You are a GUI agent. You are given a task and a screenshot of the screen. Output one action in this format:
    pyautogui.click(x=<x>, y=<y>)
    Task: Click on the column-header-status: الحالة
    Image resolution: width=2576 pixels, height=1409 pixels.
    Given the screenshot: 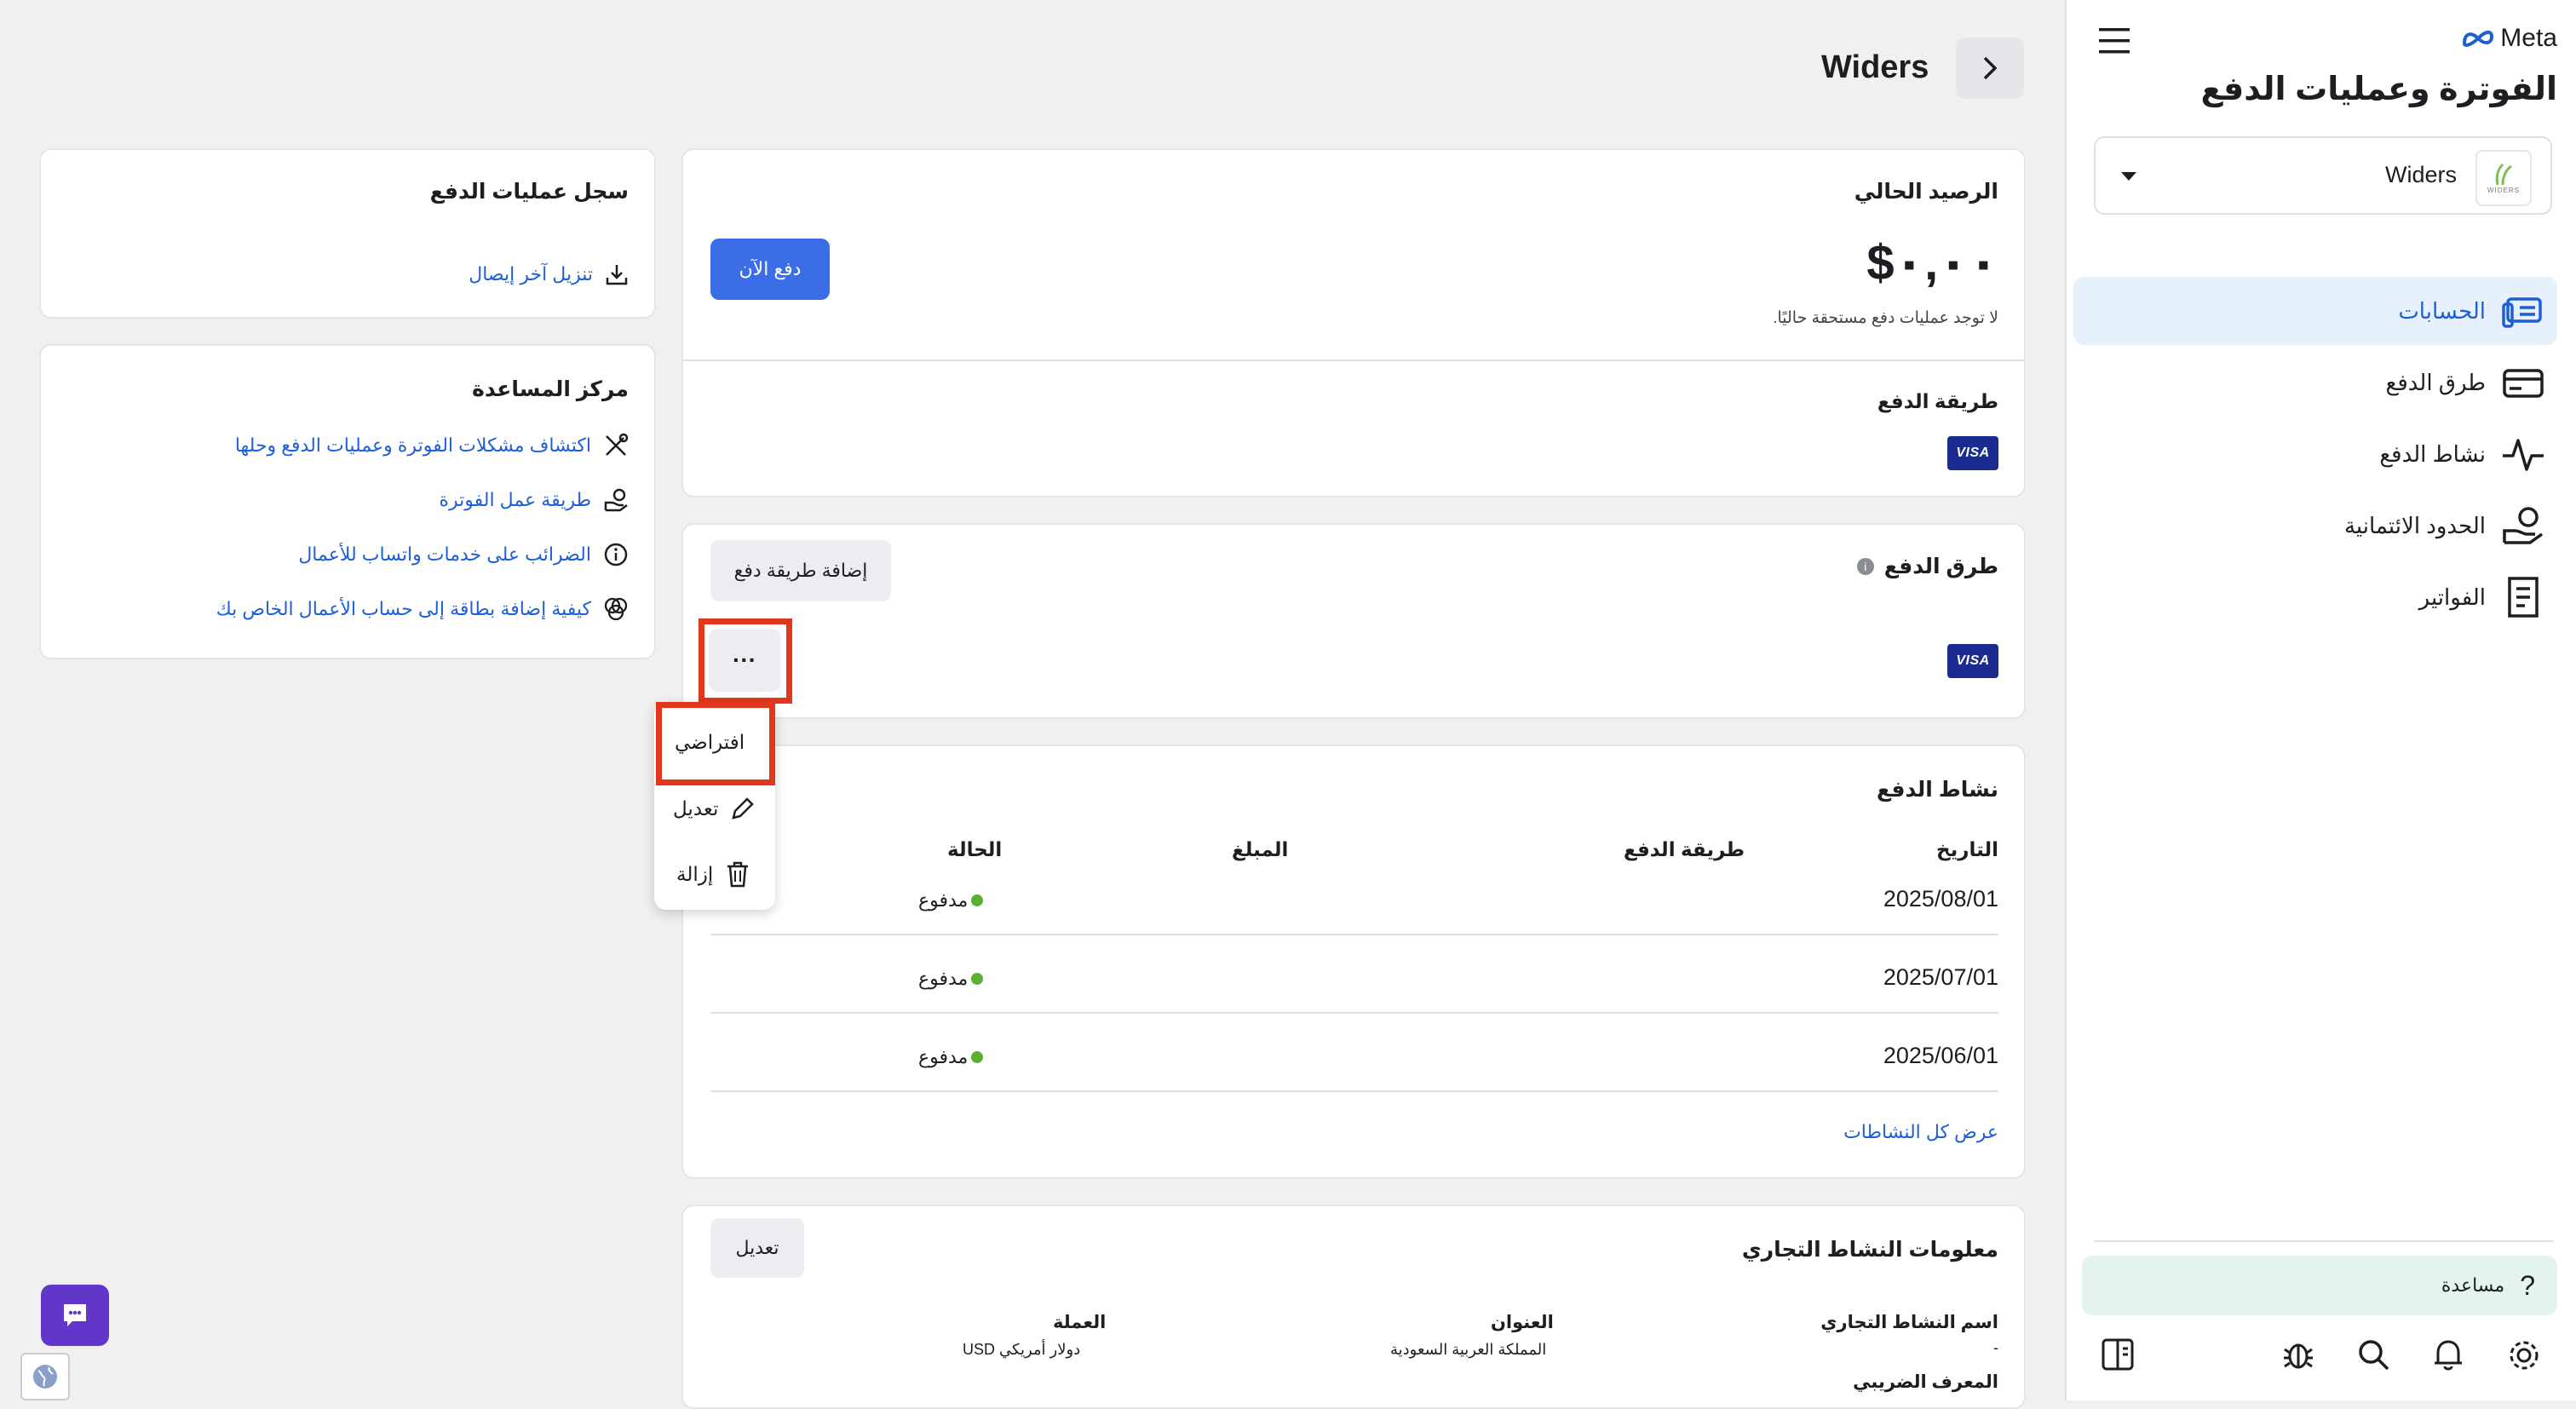 What is the action you would take?
    pyautogui.click(x=975, y=849)
    